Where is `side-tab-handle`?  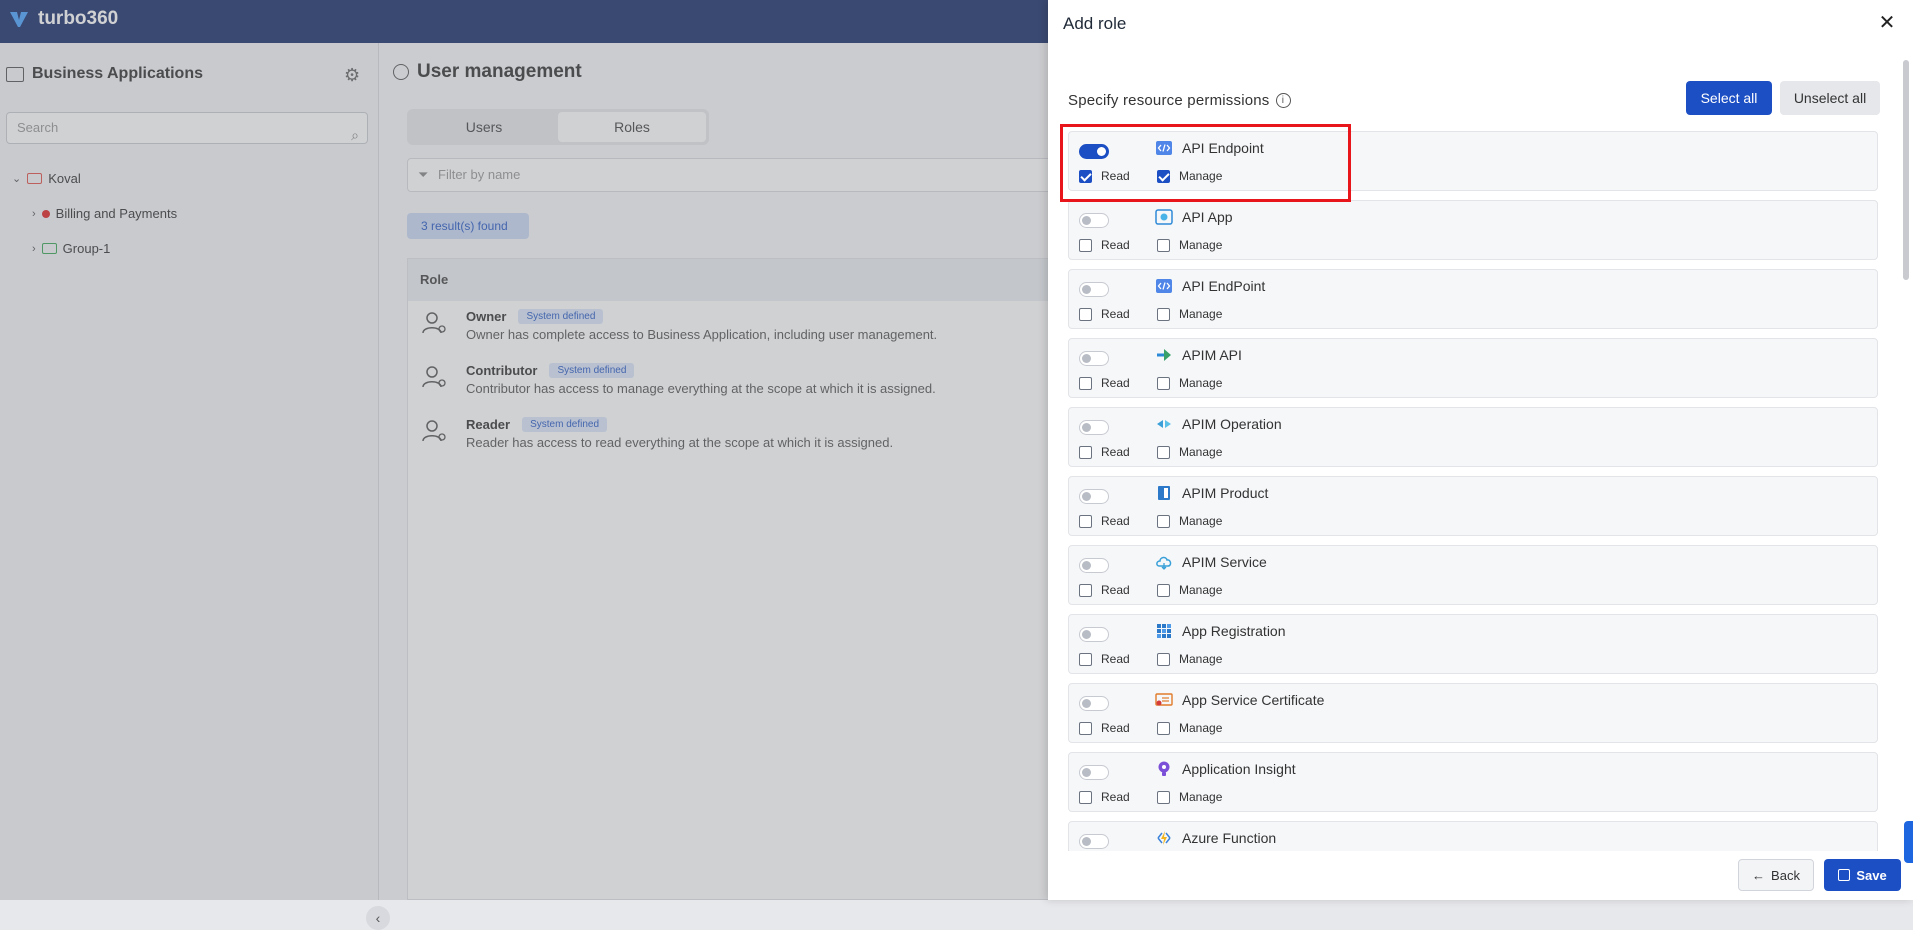
side-tab-handle is located at coordinates (1908, 842).